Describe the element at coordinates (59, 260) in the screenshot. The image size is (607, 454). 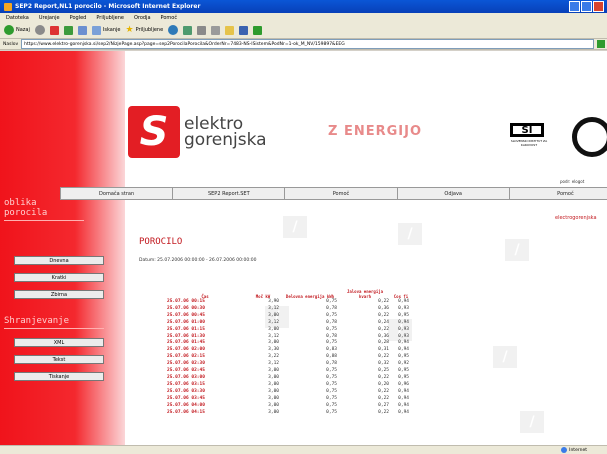
I see `sidebar-button-dnevna: Dnevna` at that location.